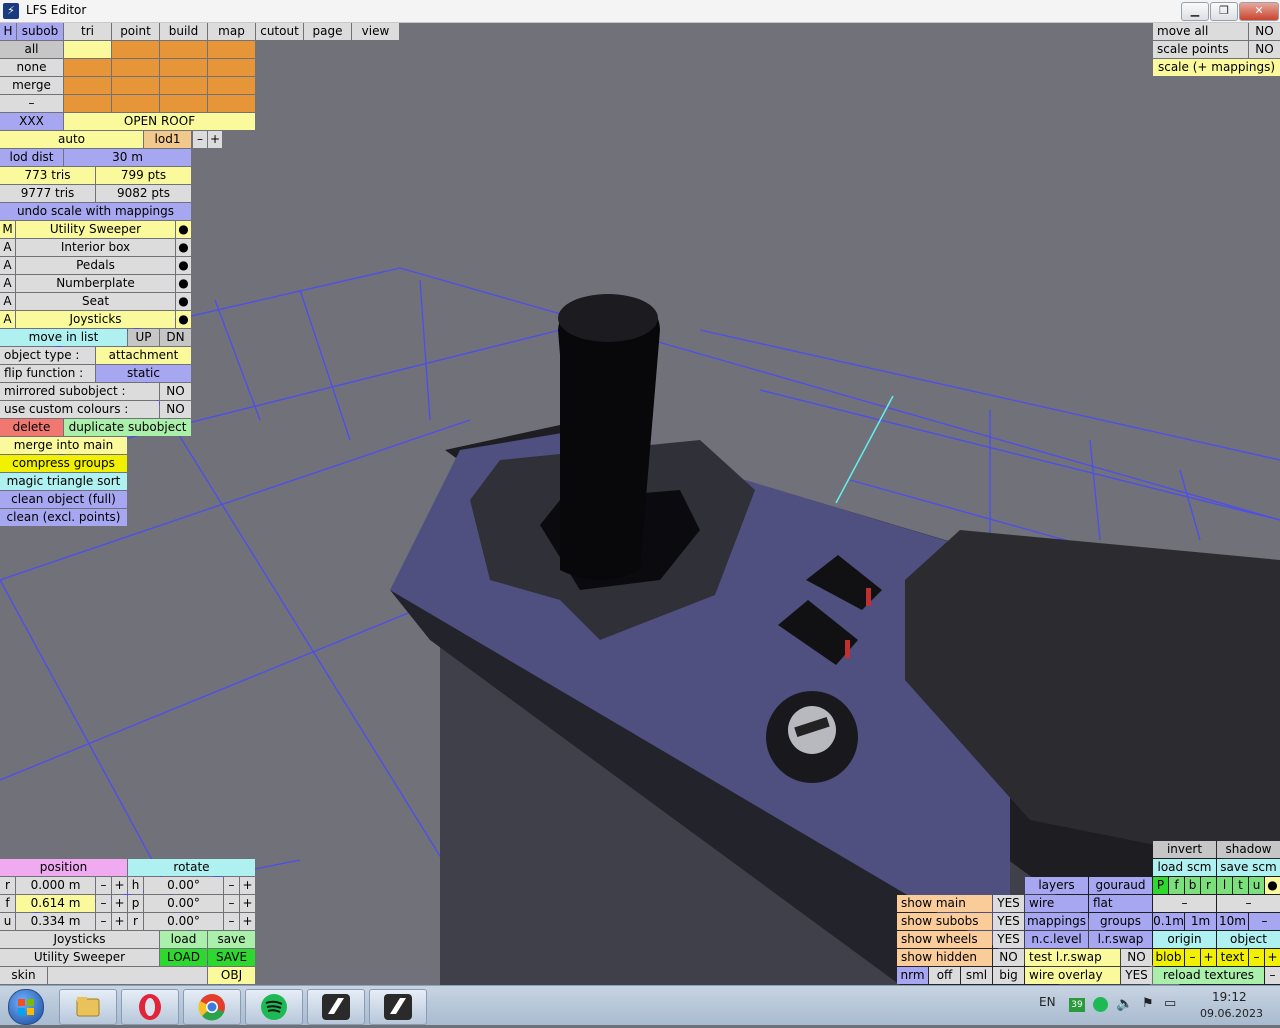  What do you see at coordinates (167, 139) in the screenshot?
I see `lod-level-button: lod1` at bounding box center [167, 139].